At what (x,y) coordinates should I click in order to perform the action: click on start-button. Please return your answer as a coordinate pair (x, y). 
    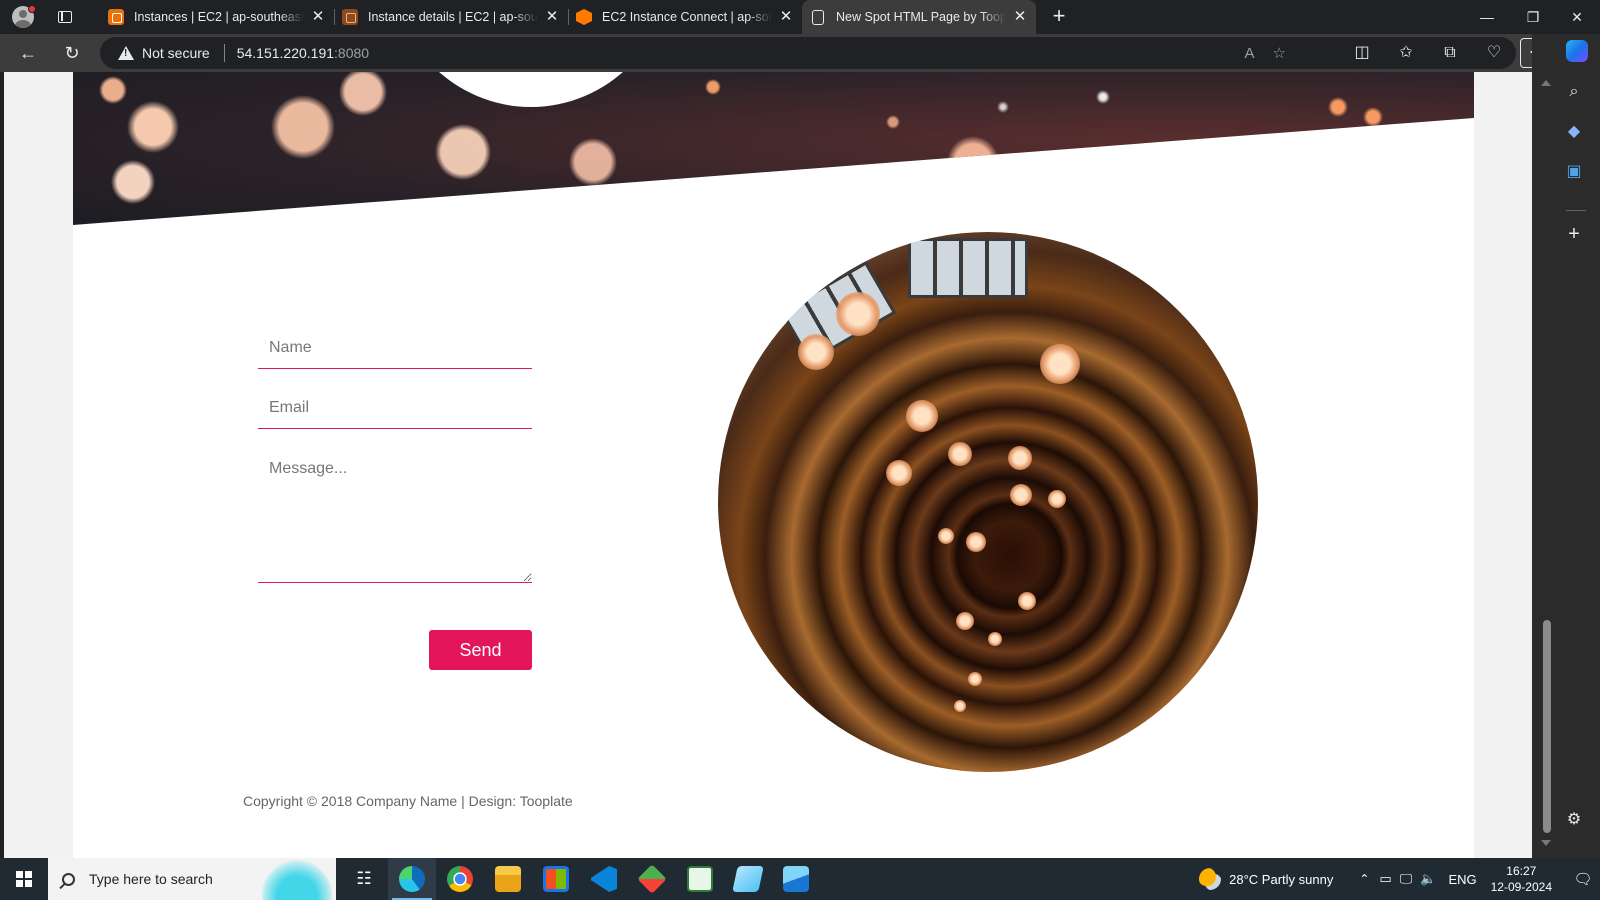
    Looking at the image, I should click on (24, 879).